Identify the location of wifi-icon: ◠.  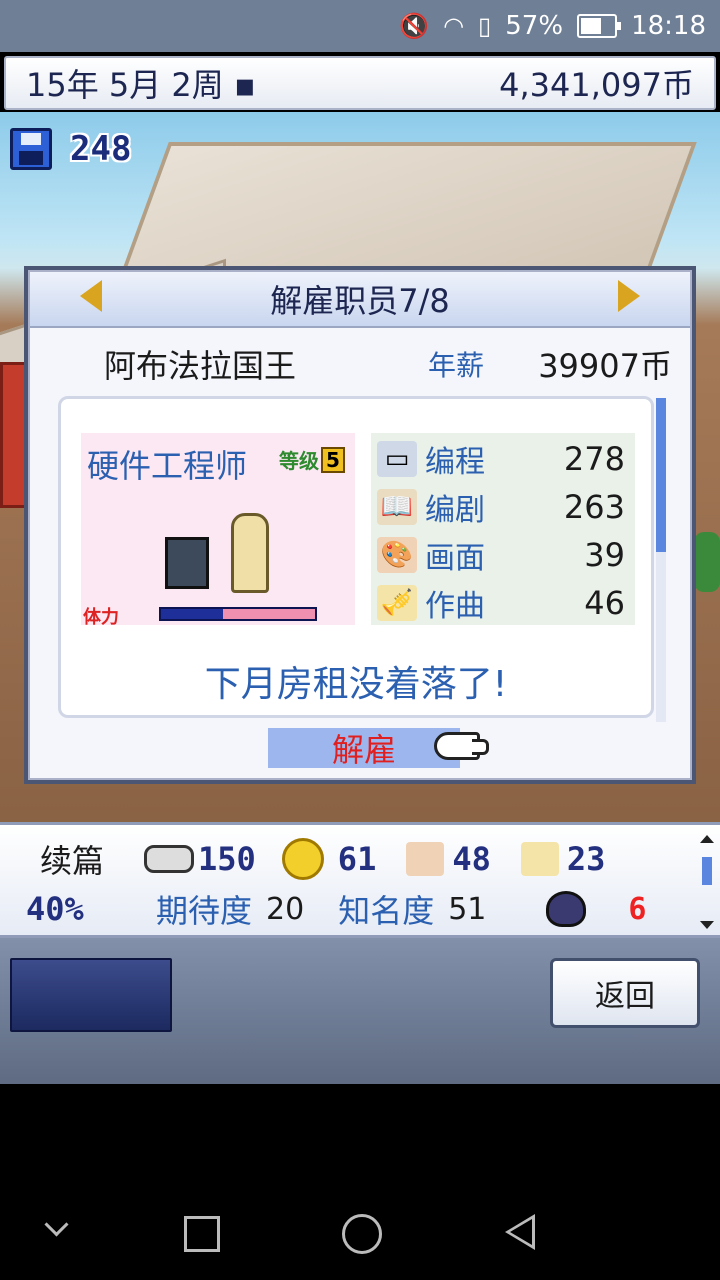
(454, 26).